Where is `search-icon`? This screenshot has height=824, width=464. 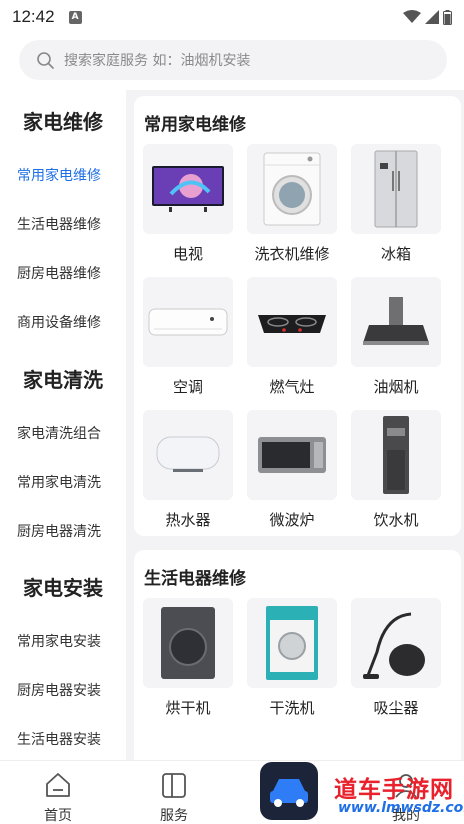
search-icon is located at coordinates (45, 60).